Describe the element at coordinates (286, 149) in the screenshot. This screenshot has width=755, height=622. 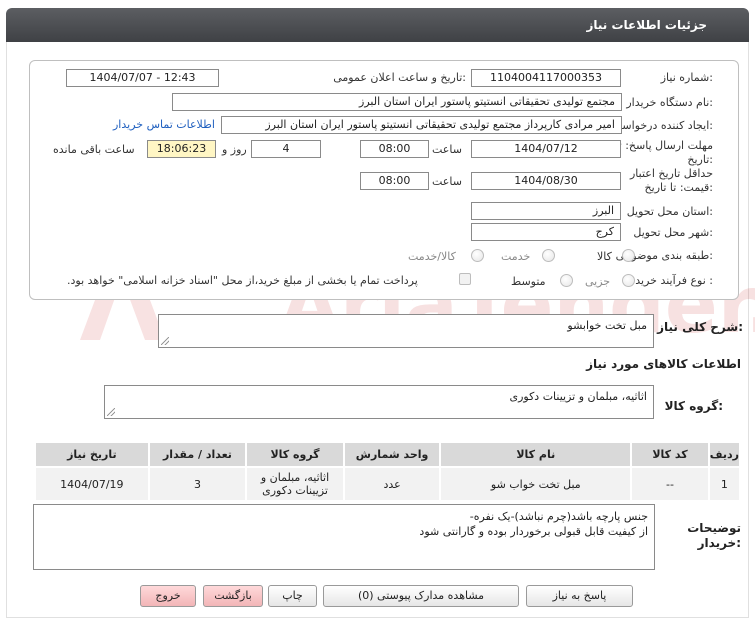
I see `days-field: 4` at that location.